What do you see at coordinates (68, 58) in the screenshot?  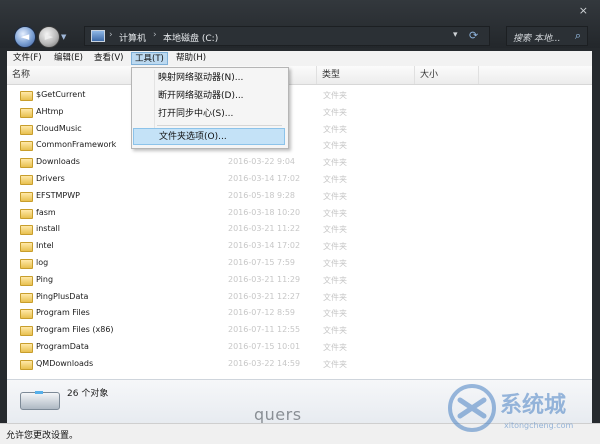 I see `menu-edit: 编辑(E)` at bounding box center [68, 58].